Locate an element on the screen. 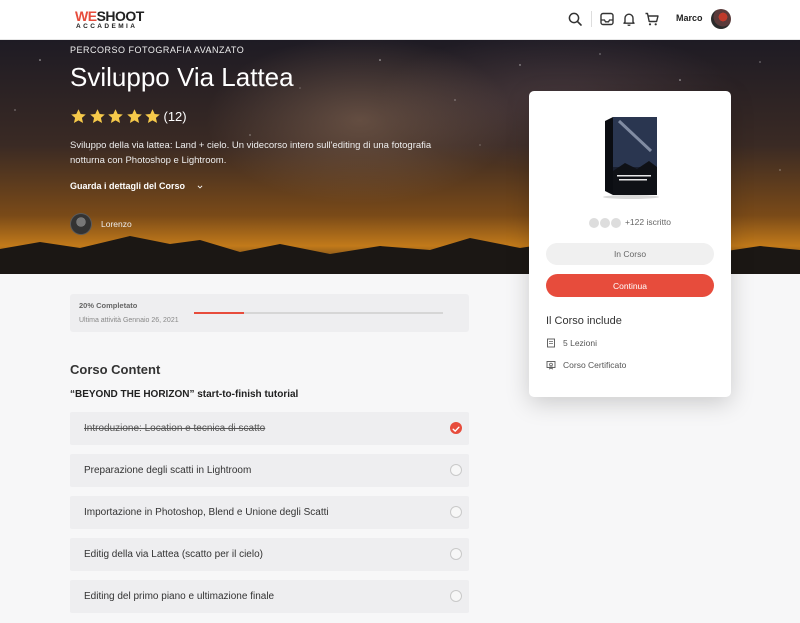  rating-count: (12) is located at coordinates (175, 116).